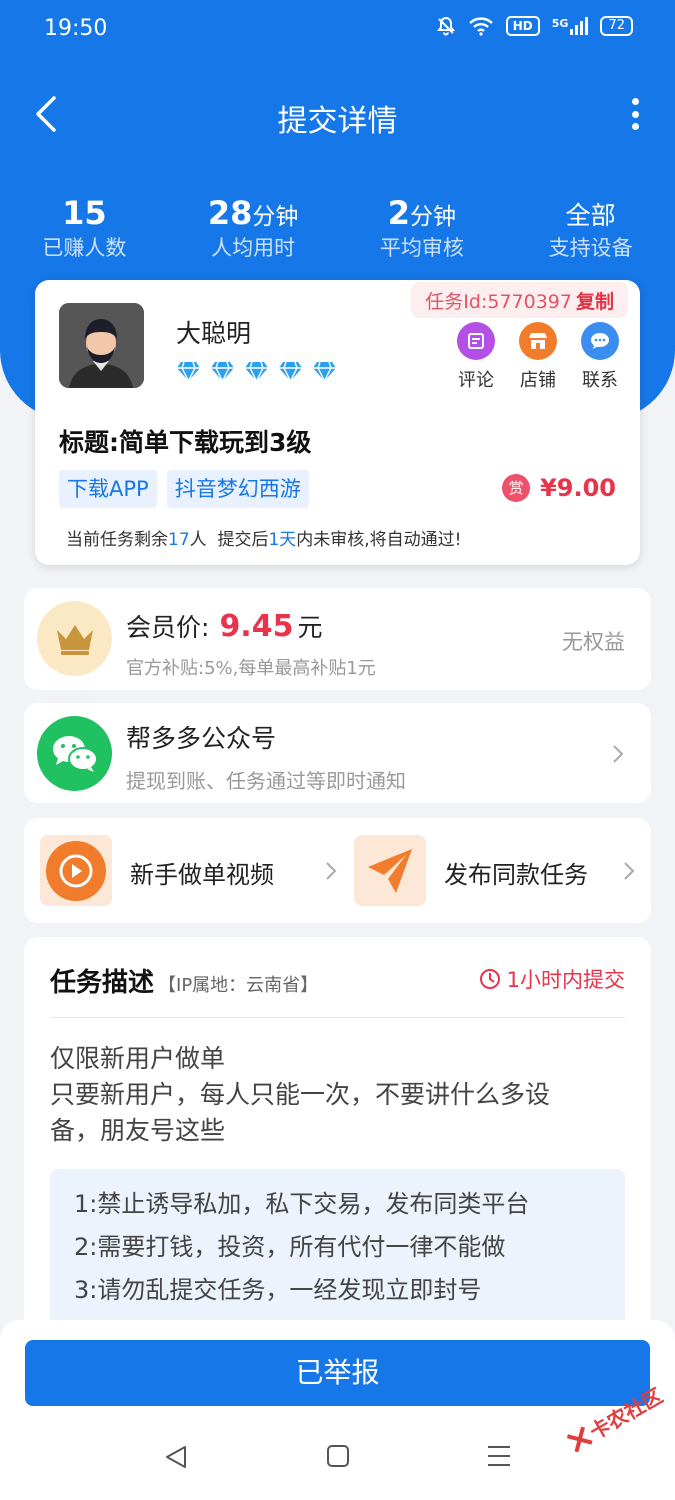 The image size is (675, 1500). I want to click on username: 大聪明, so click(214, 333).